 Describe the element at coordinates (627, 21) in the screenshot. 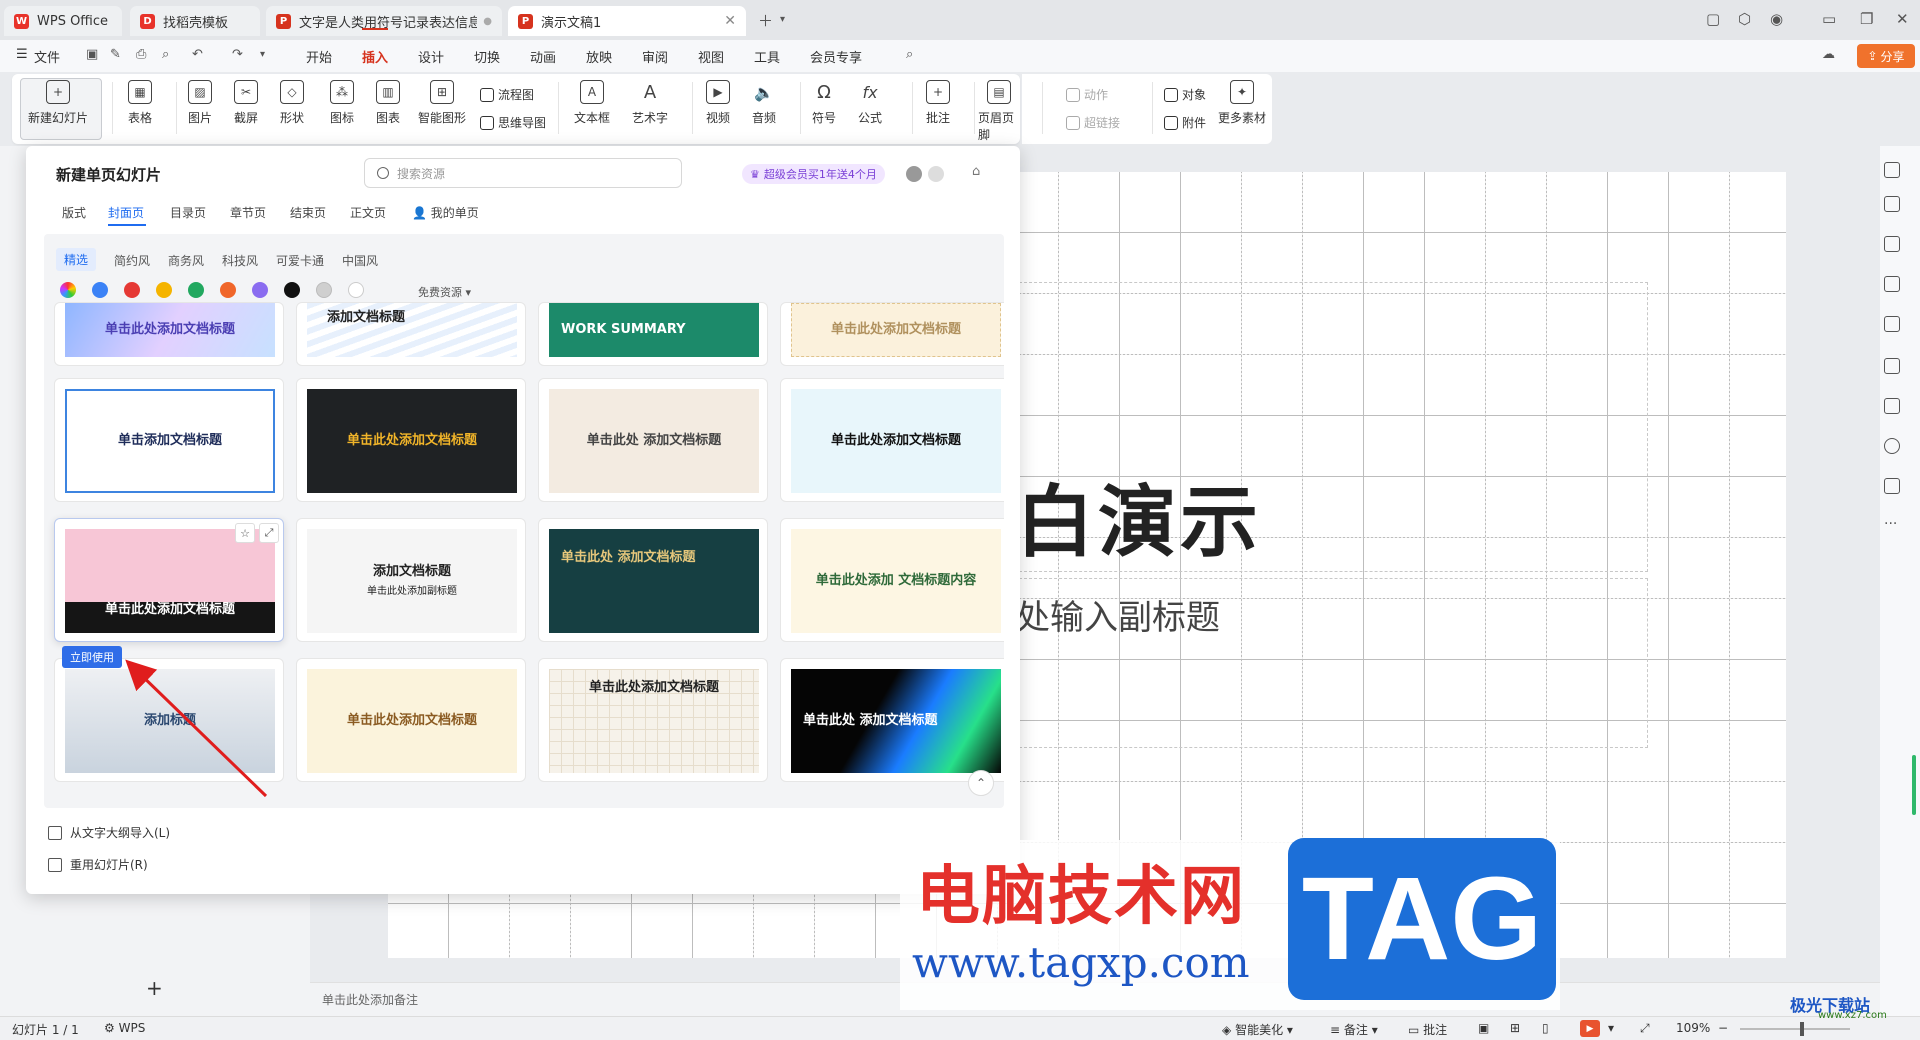

I see `tab-presentation: P 演示文稿1 ✕` at that location.